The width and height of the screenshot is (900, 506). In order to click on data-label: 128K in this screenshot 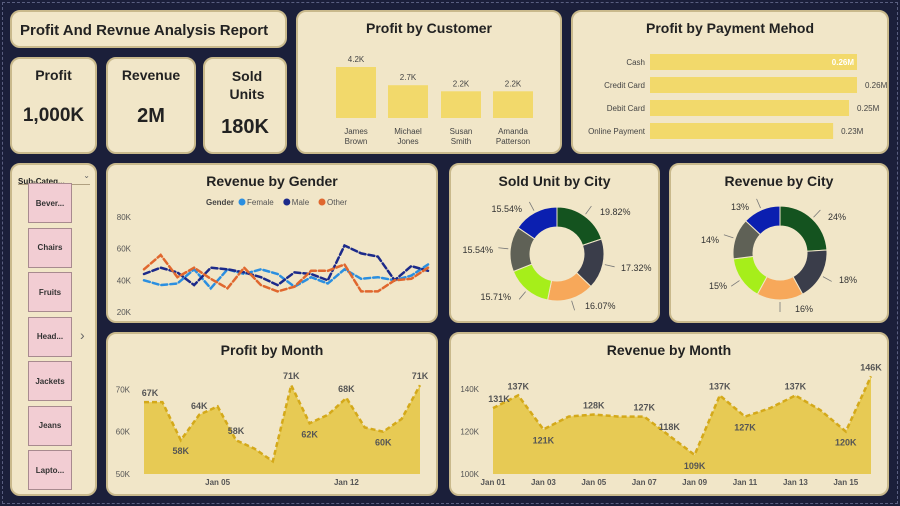, I will do `click(594, 406)`.